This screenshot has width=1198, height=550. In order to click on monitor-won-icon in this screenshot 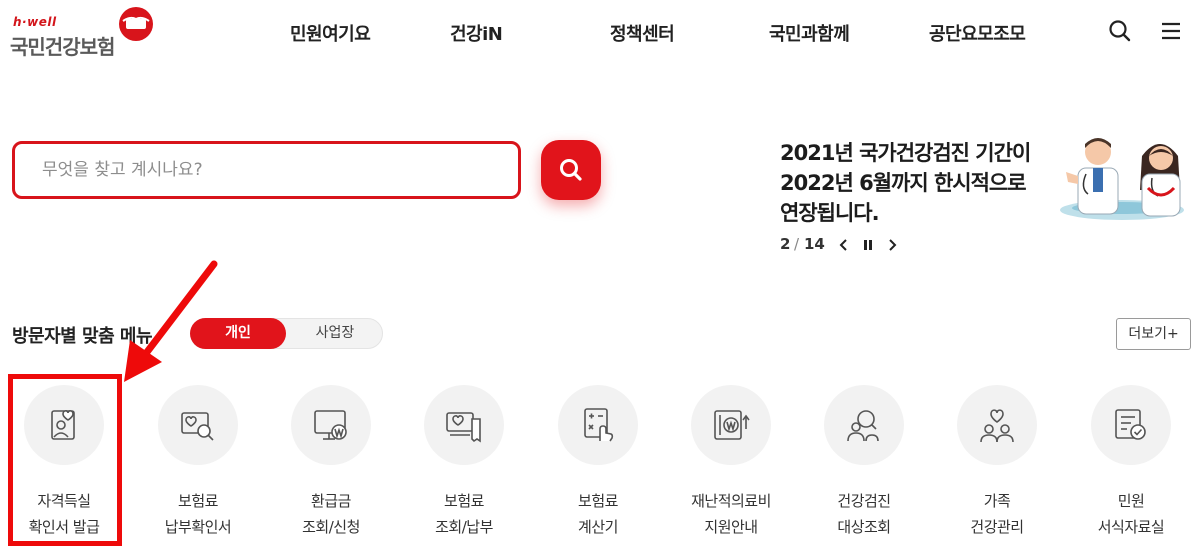, I will do `click(330, 425)`.